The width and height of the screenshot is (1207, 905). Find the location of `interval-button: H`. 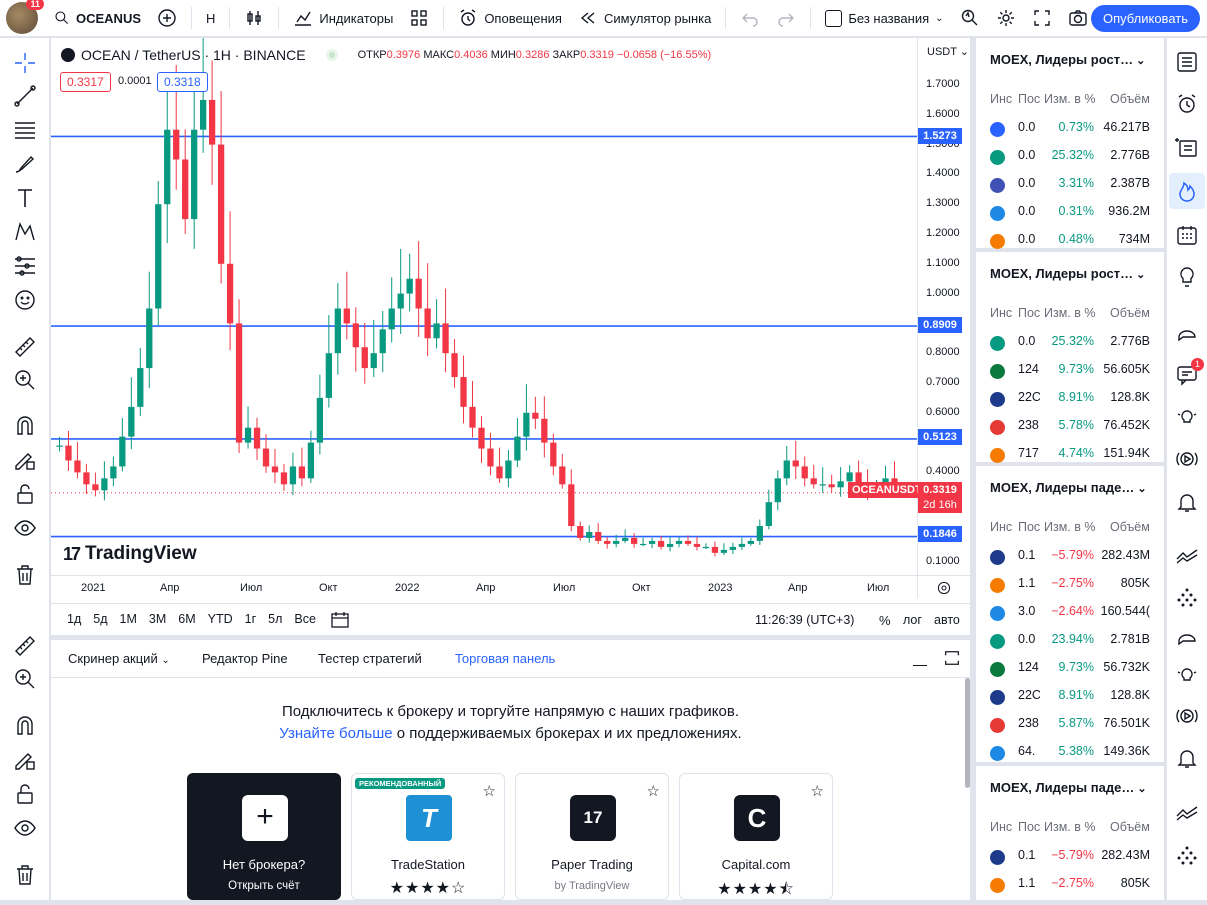

interval-button: H is located at coordinates (210, 18).